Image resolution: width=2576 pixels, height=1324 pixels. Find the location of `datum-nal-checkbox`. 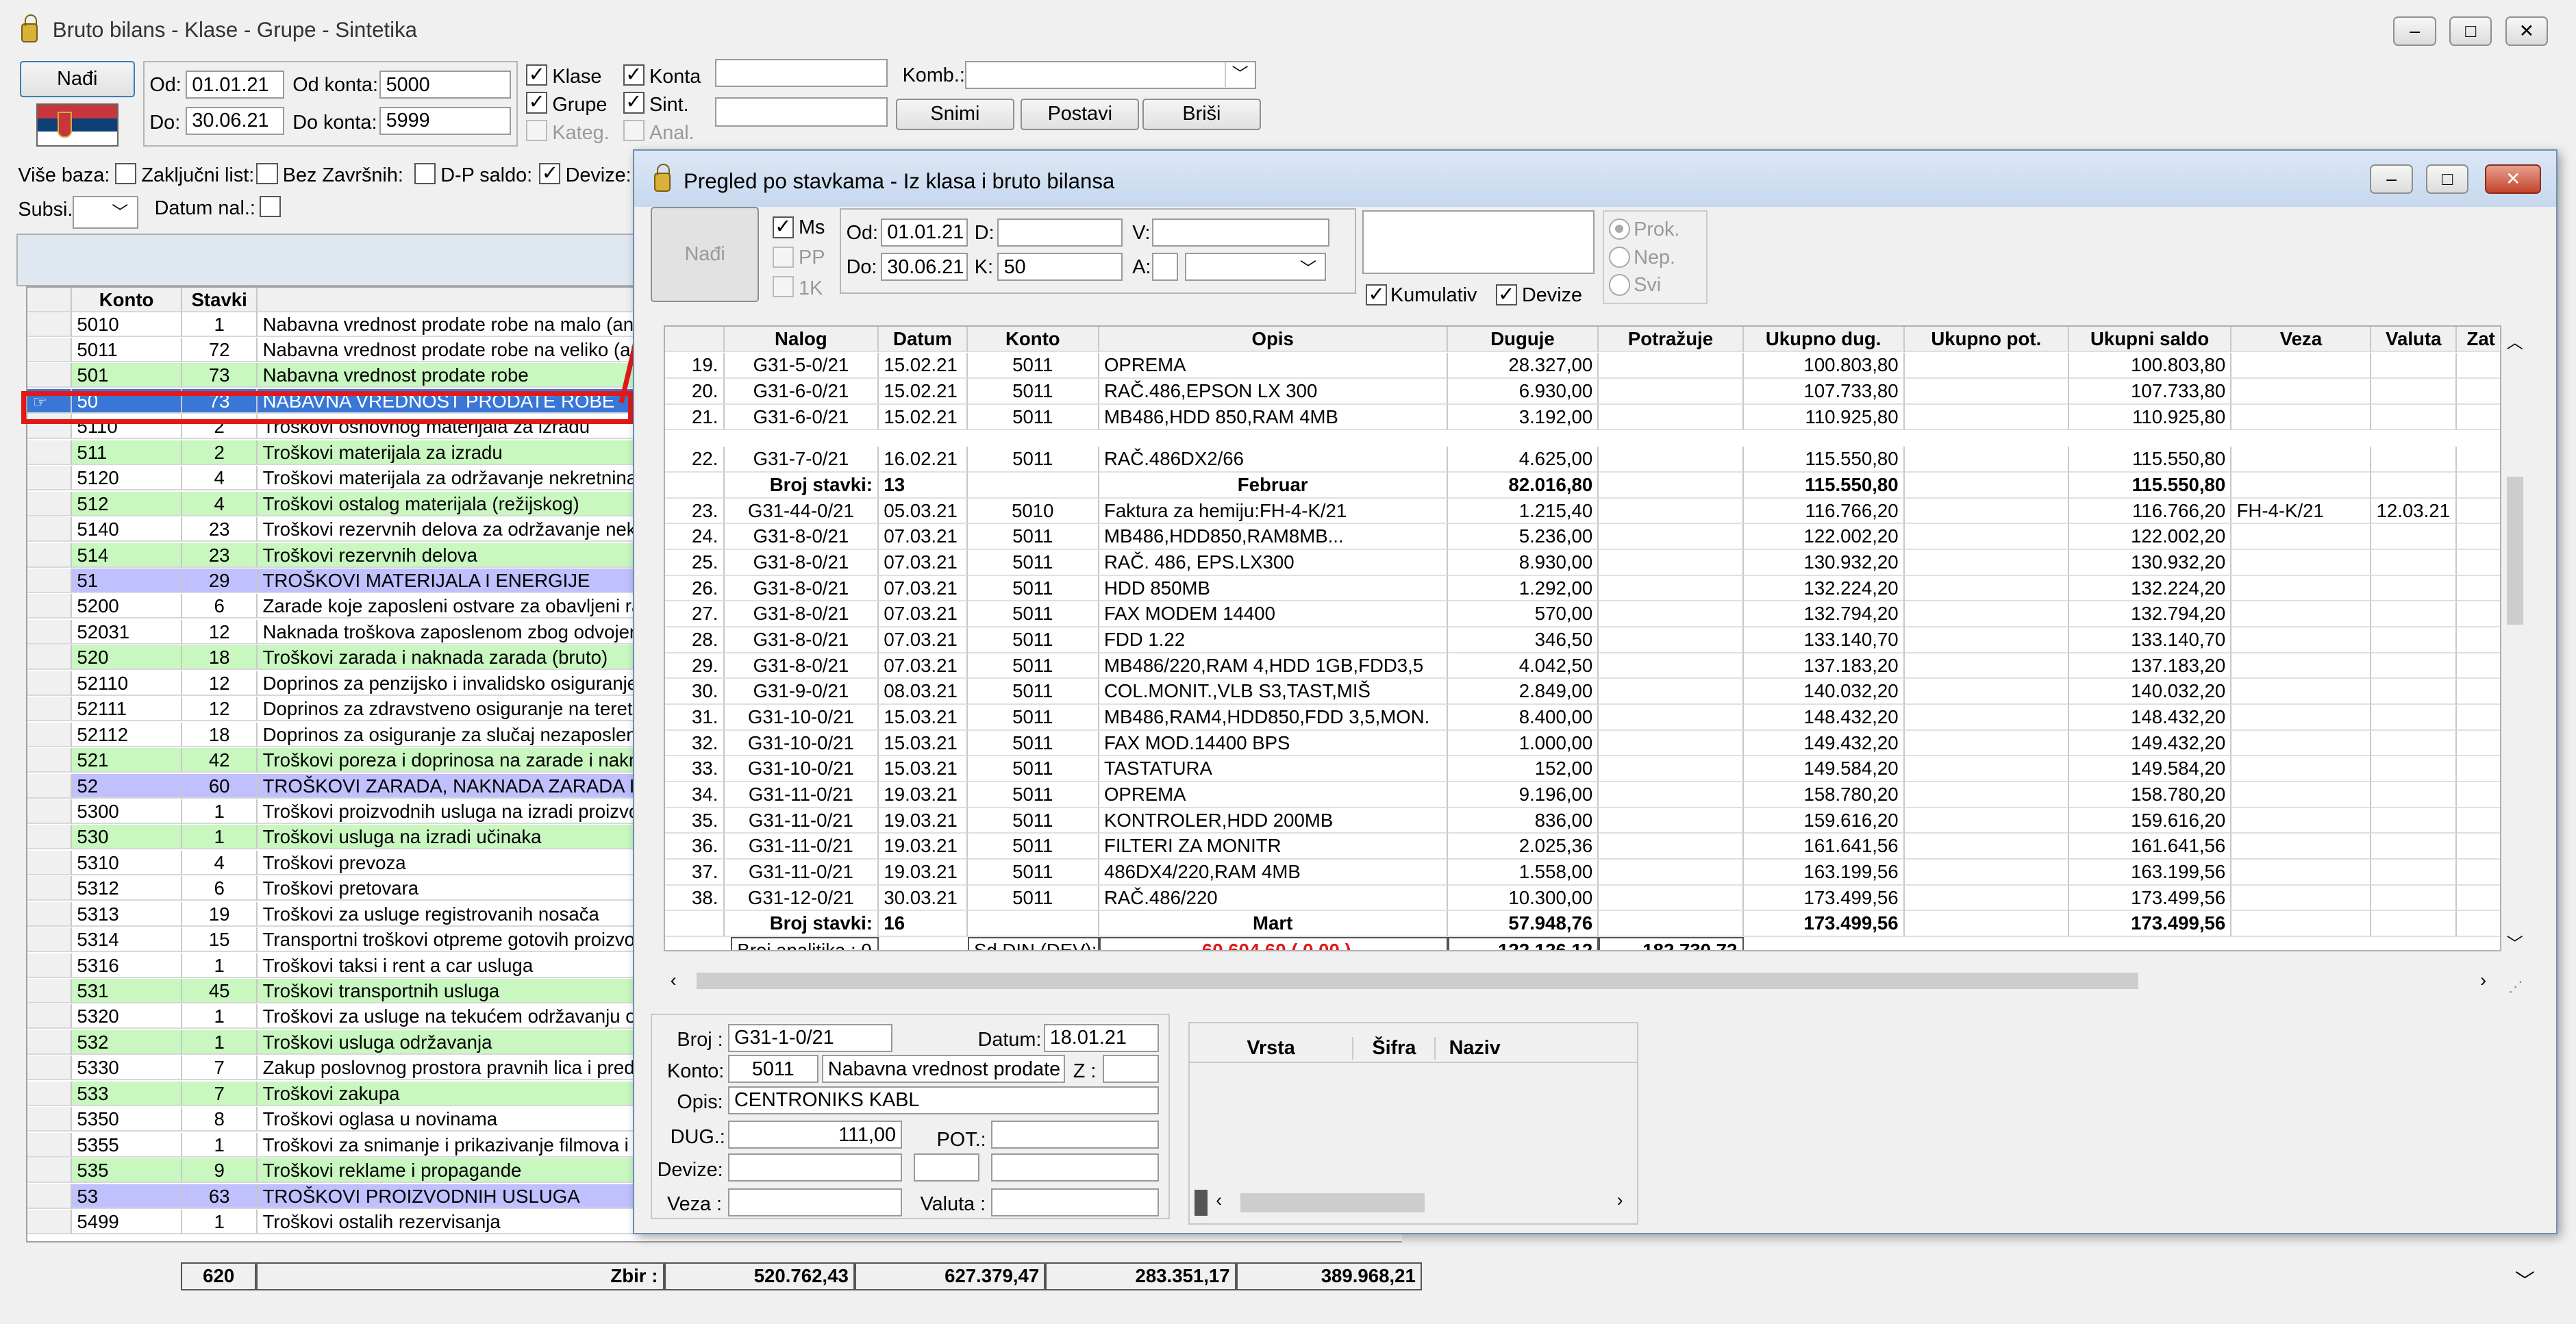

datum-nal-checkbox is located at coordinates (271, 206).